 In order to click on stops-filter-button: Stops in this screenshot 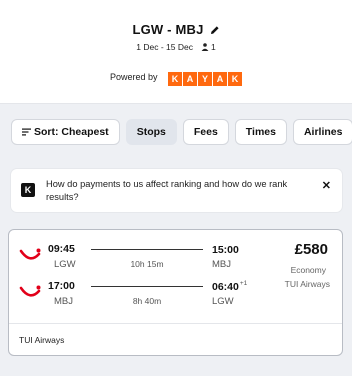, I will do `click(151, 132)`.